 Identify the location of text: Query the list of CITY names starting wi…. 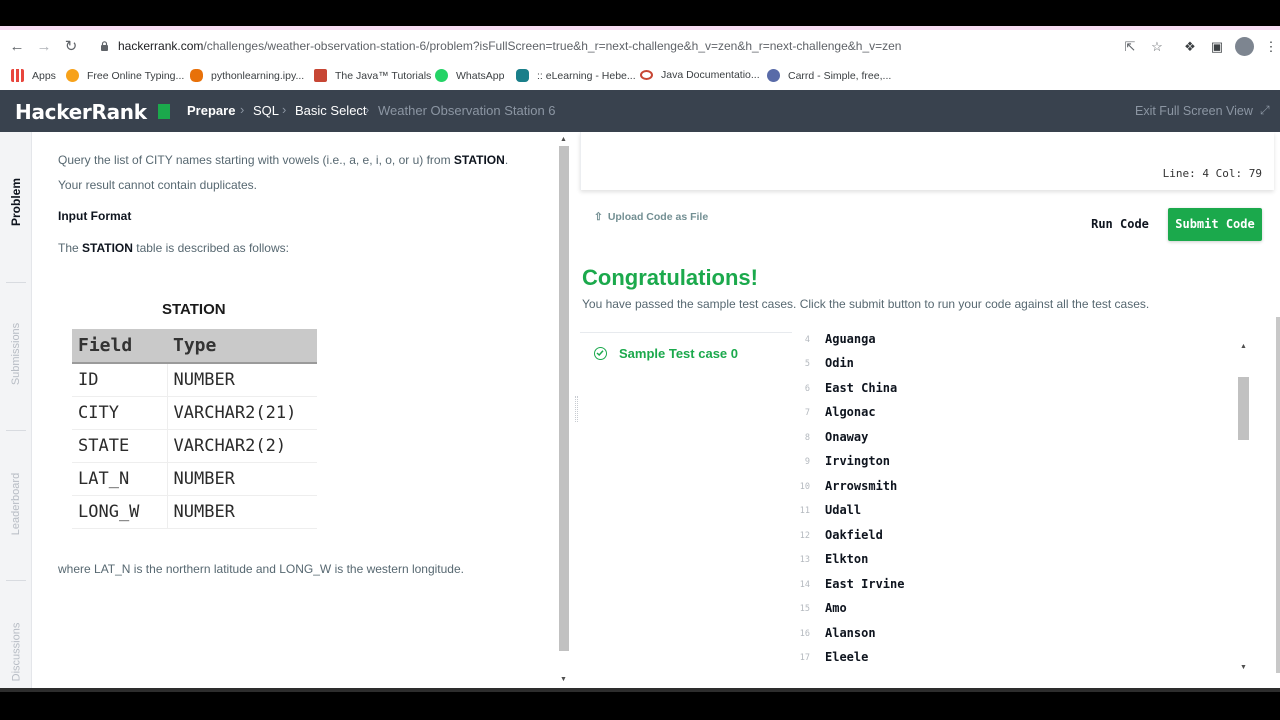
(256, 160).